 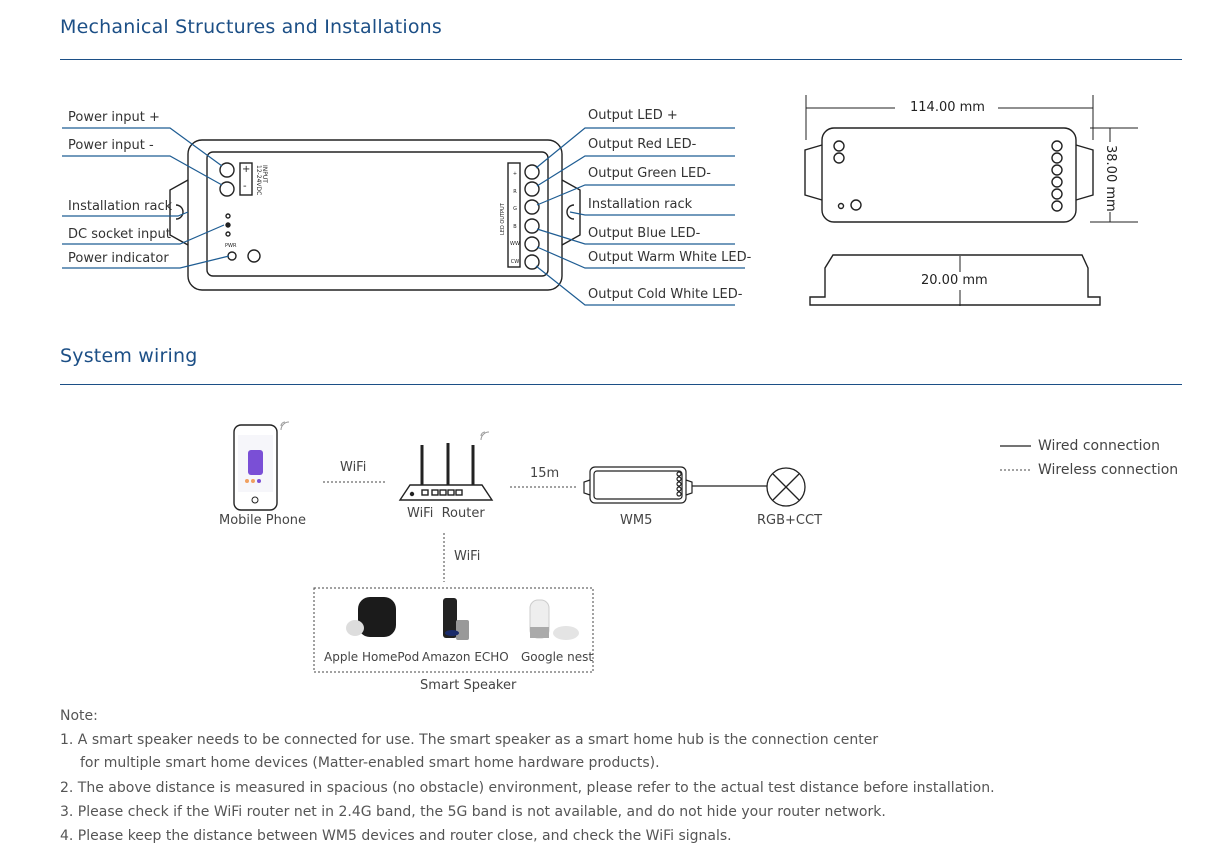 What do you see at coordinates (446, 472) in the screenshot?
I see `wifi-router-icon` at bounding box center [446, 472].